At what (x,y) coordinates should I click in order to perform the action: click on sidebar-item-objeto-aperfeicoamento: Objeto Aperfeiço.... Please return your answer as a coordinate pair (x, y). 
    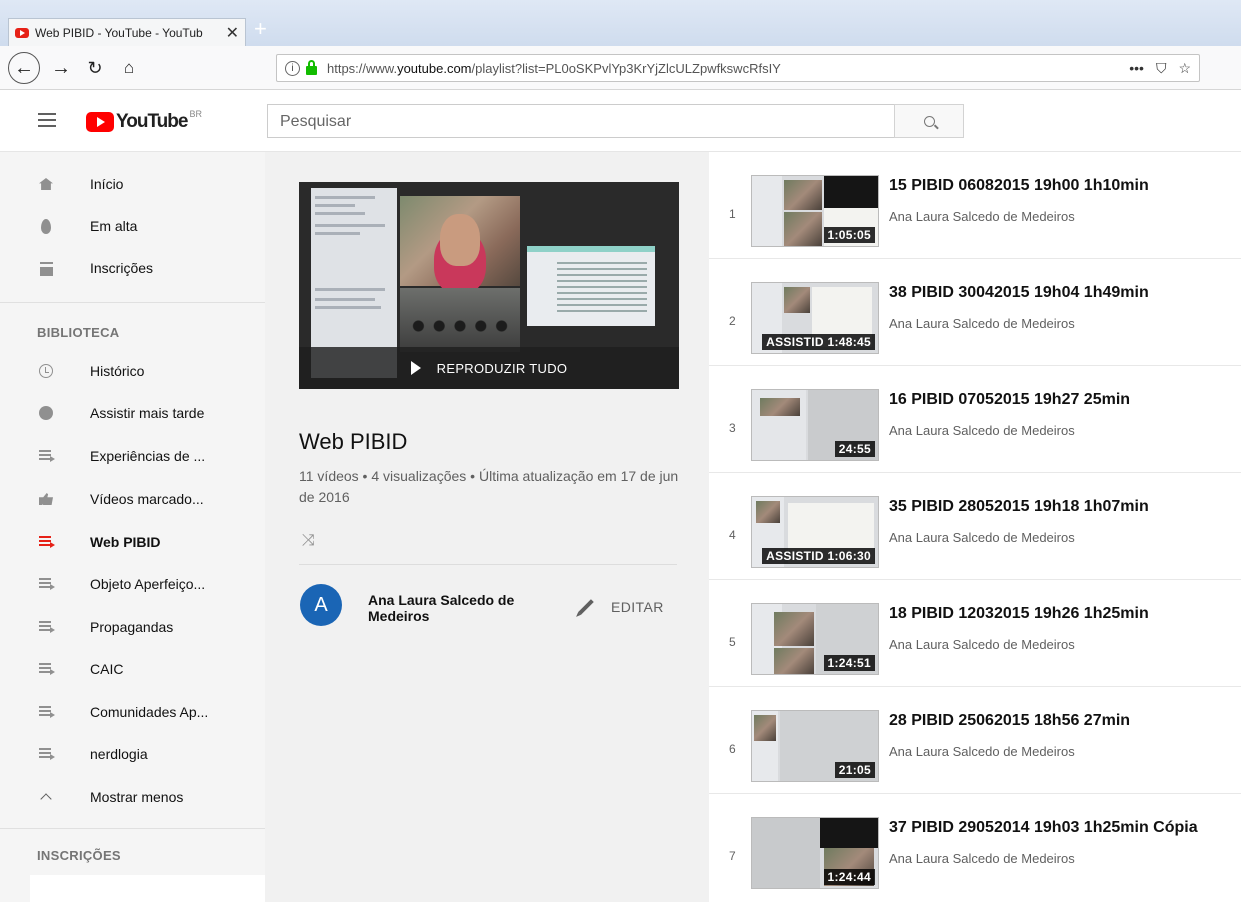
    Looking at the image, I should click on (132, 584).